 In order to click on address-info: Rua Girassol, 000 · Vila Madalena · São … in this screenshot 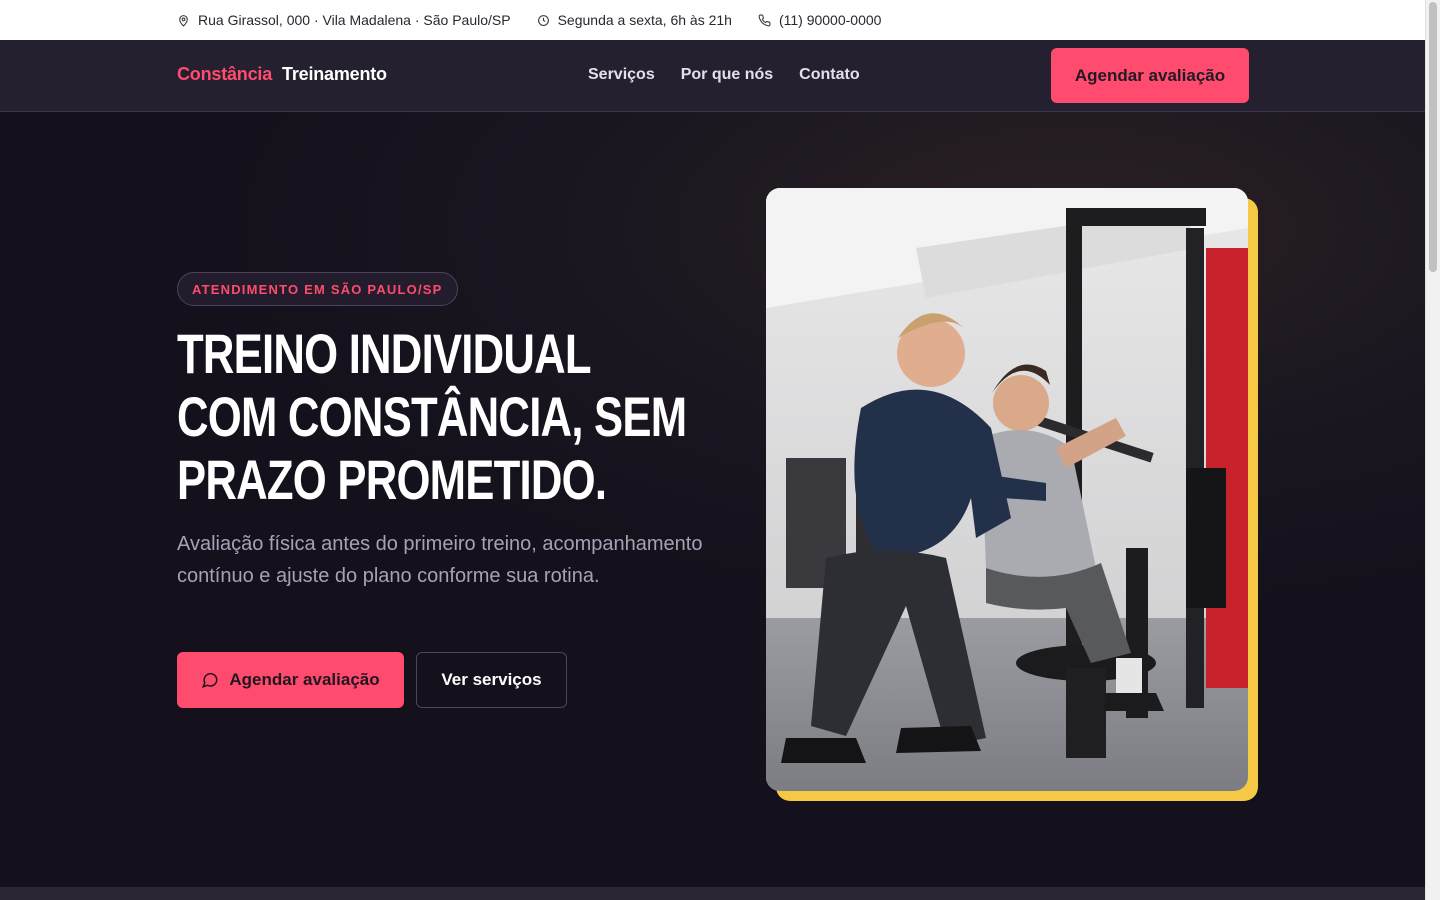, I will do `click(344, 20)`.